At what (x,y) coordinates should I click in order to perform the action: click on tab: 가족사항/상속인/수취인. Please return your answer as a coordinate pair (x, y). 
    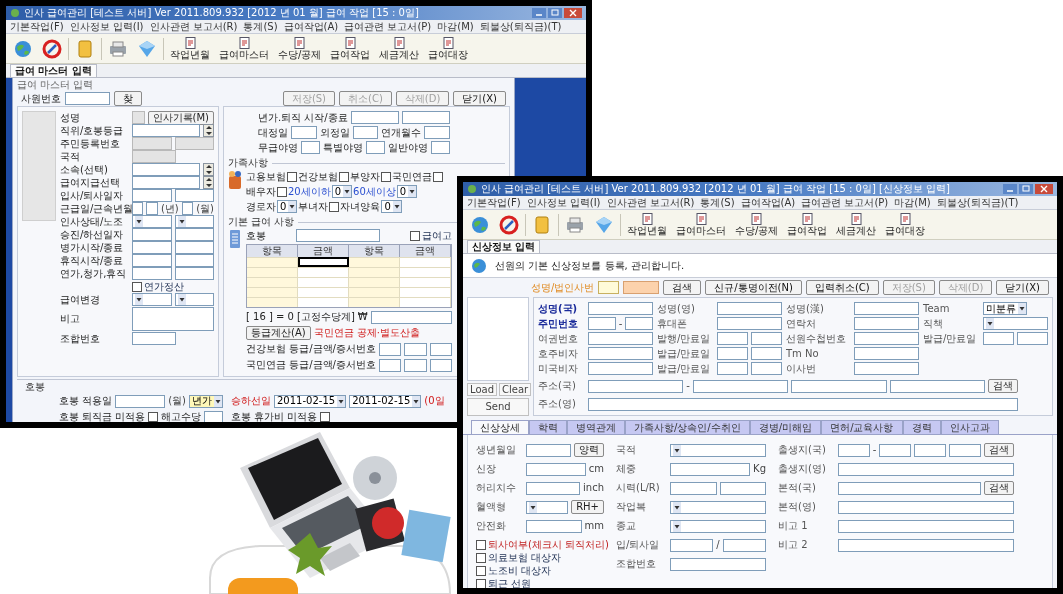
    Looking at the image, I should click on (687, 427).